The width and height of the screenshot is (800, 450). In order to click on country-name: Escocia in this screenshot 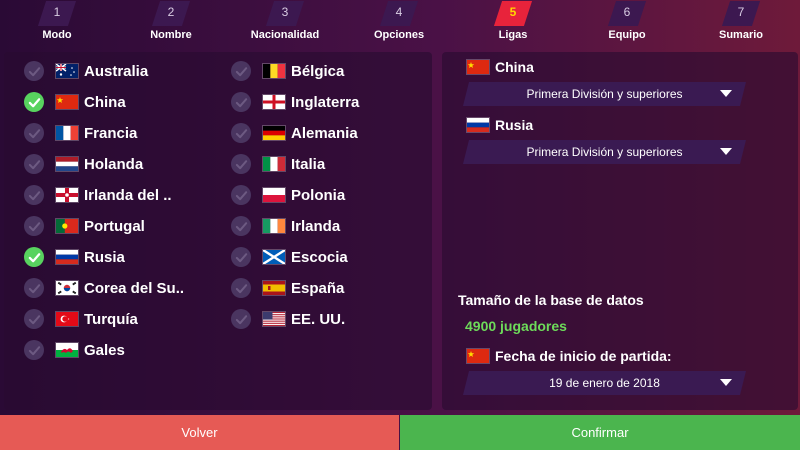, I will do `click(319, 257)`.